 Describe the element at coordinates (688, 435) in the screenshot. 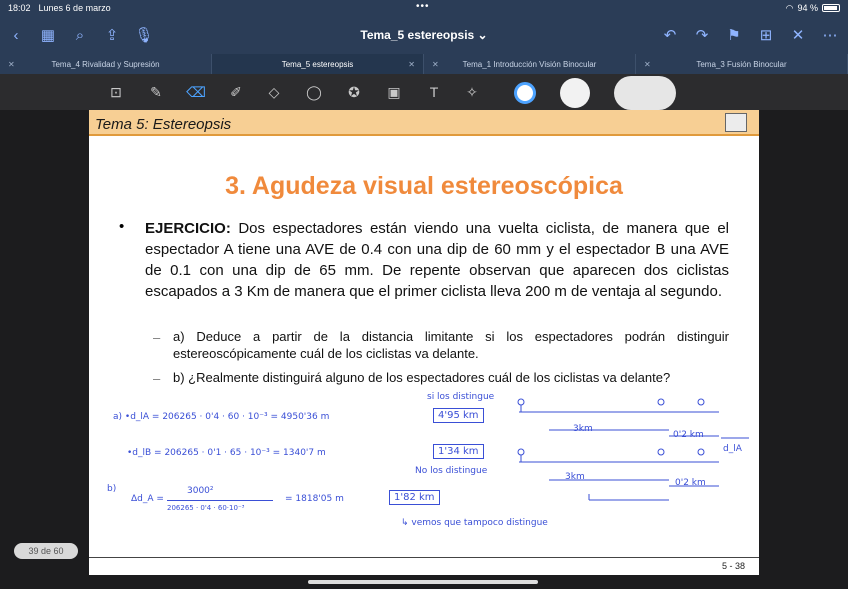

I see `sketch-label-02km-1: 0'2 km` at that location.